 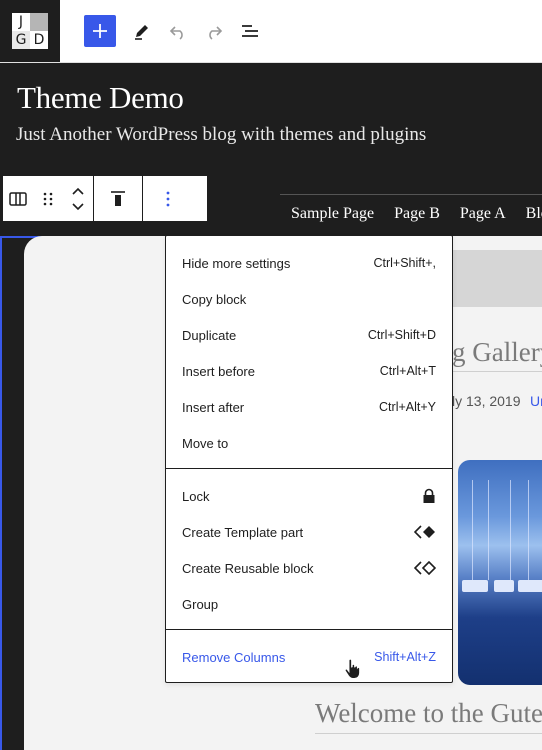 I want to click on menu-item-hide-more-settings: Hide more settings Ctrl+Shift+,, so click(x=309, y=263).